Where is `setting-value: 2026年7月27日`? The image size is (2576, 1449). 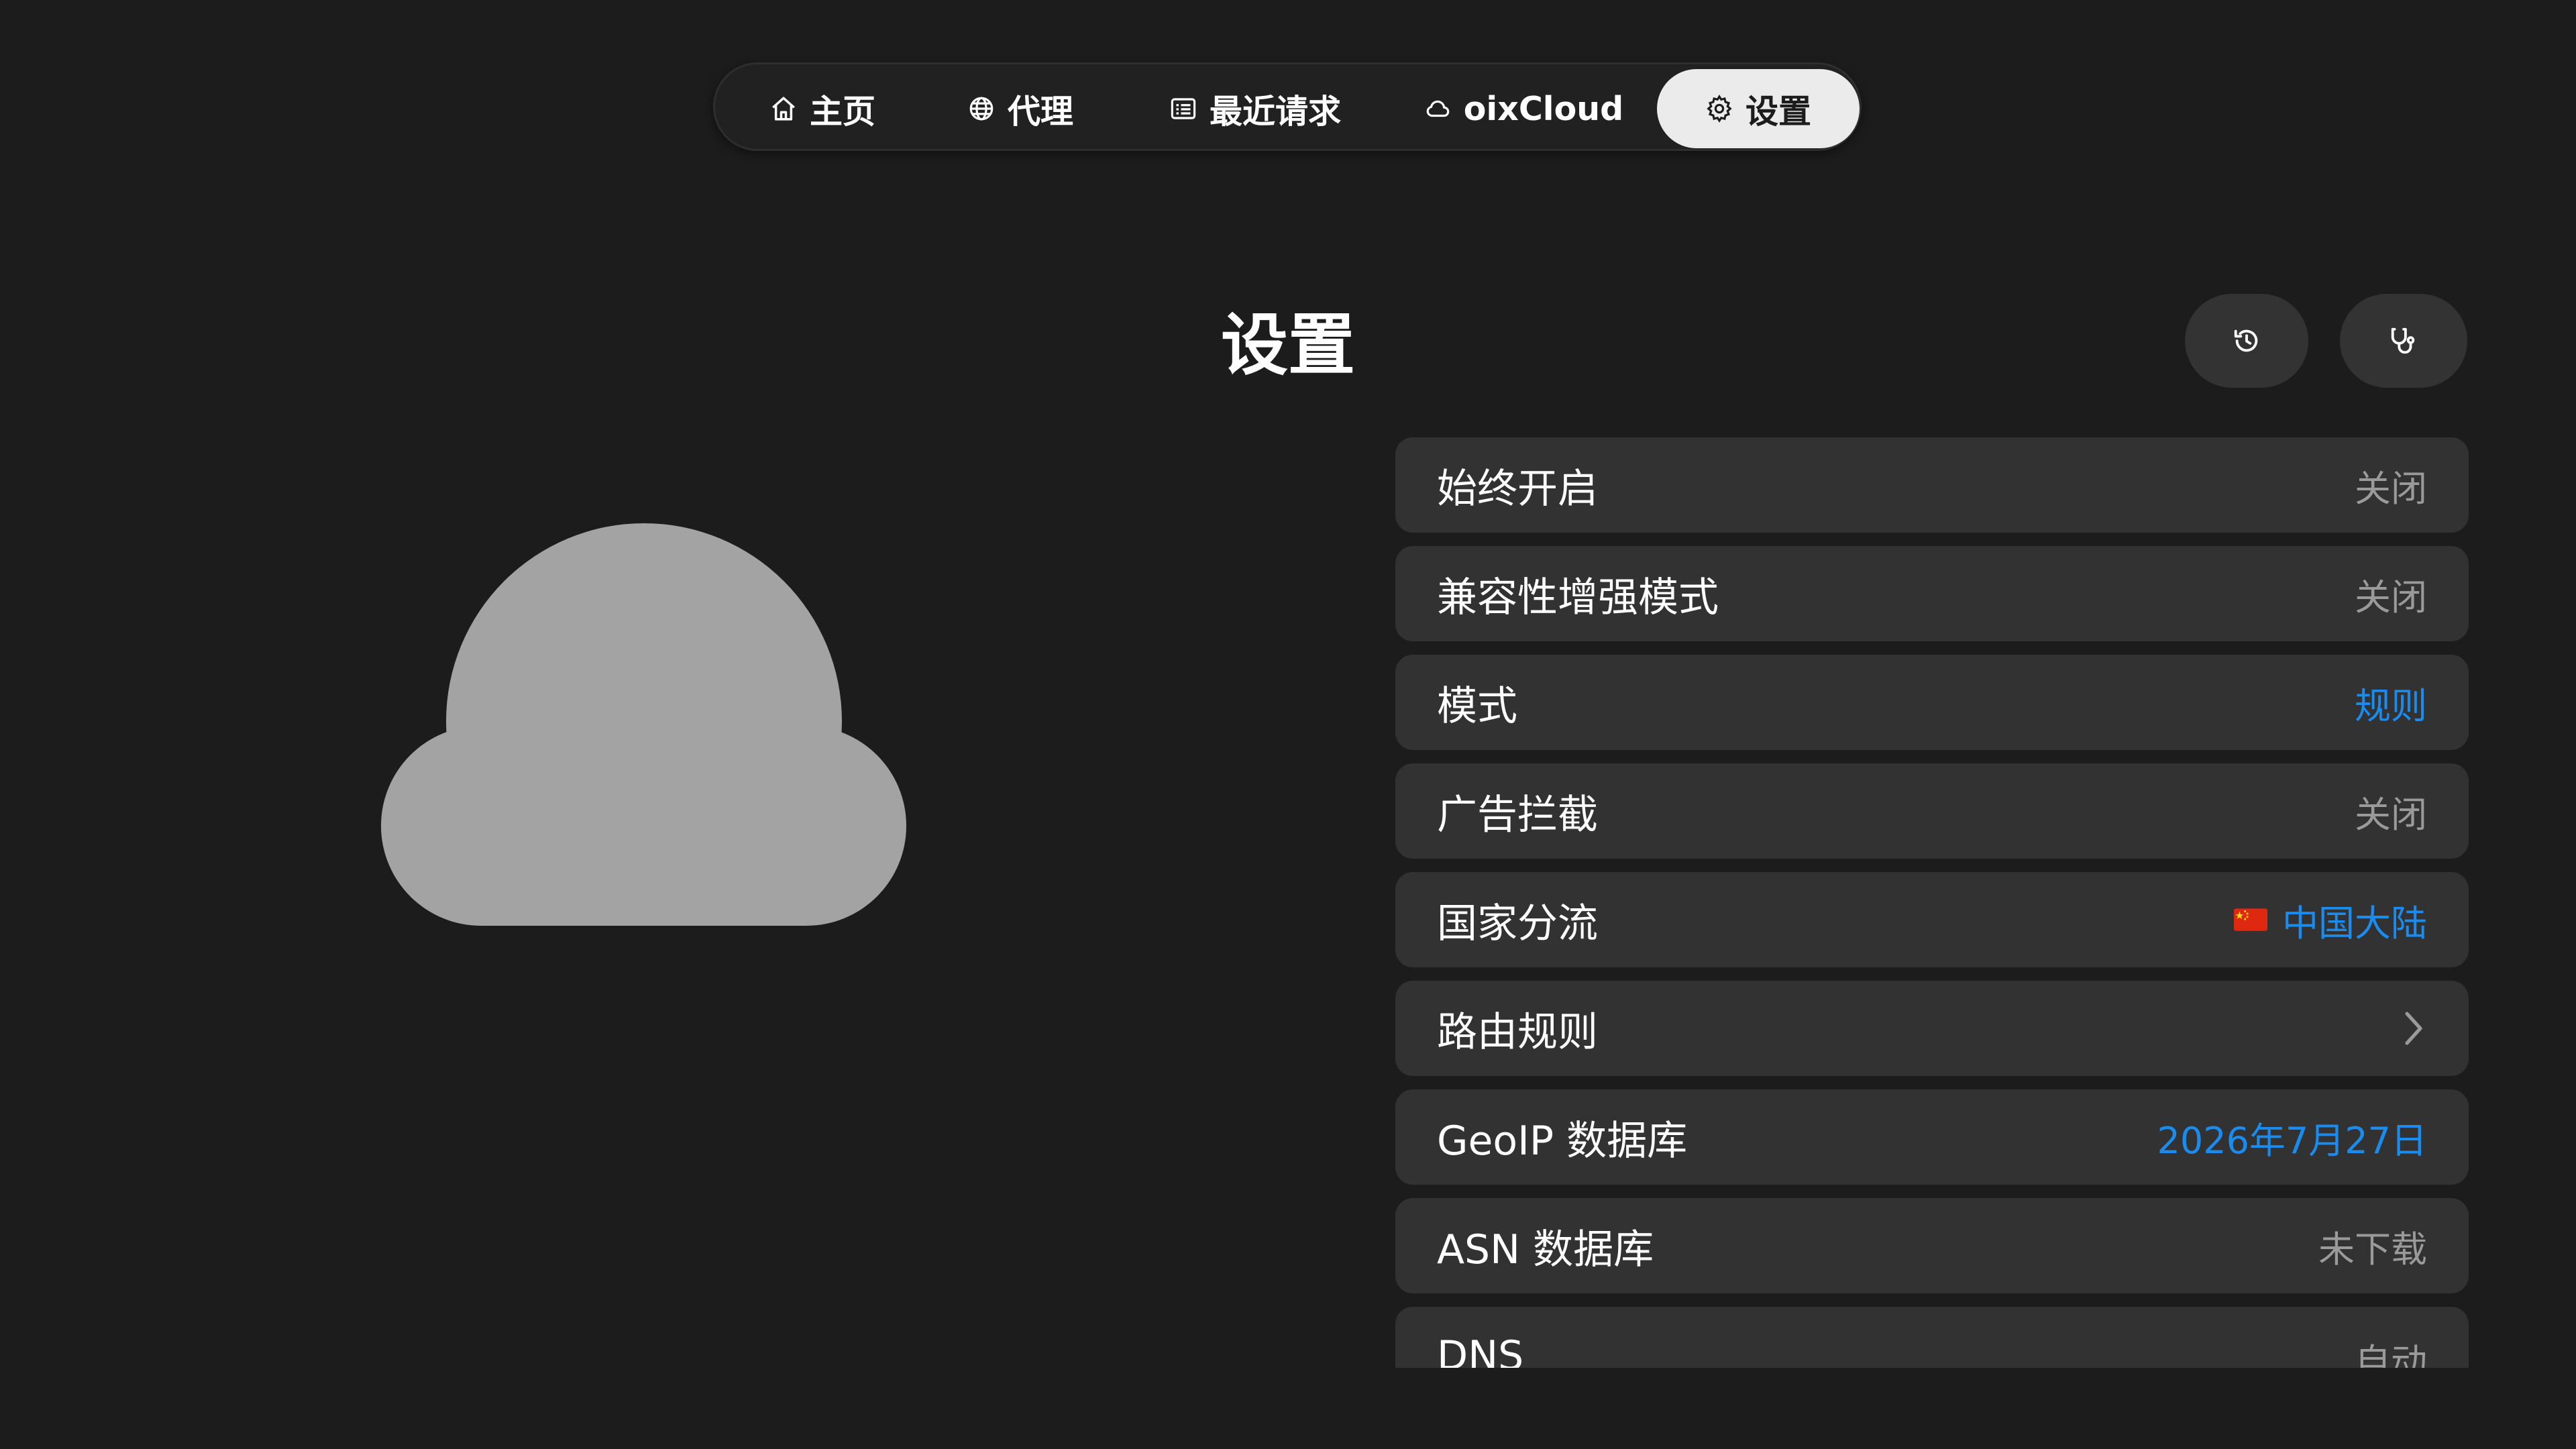
setting-value: 2026年7月27日 is located at coordinates (2292, 1140).